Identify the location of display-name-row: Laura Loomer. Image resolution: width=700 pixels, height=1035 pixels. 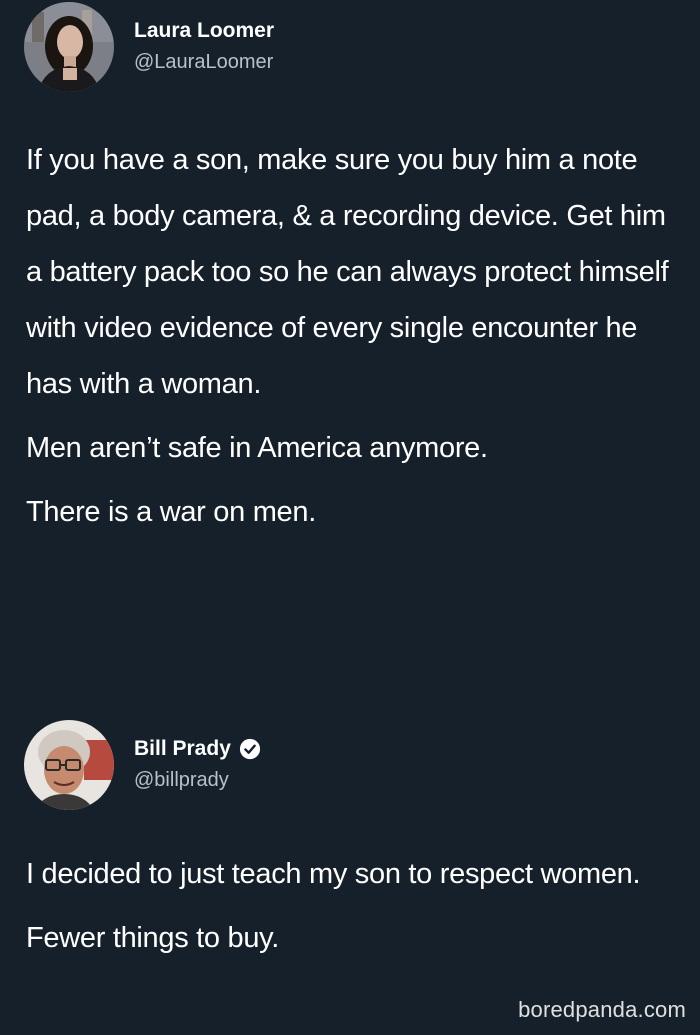
(204, 31).